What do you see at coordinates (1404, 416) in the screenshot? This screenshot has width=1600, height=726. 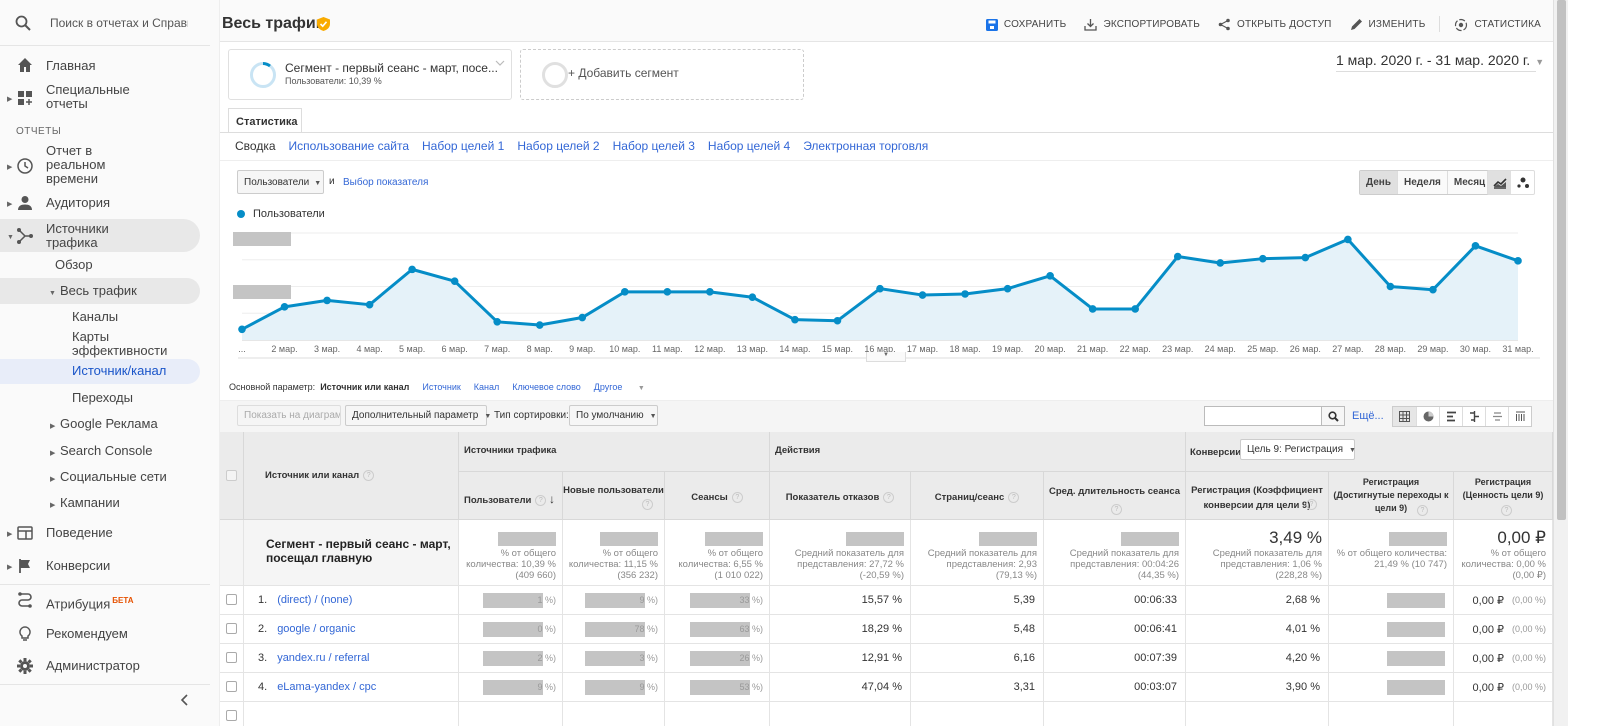 I see `view-table-button` at bounding box center [1404, 416].